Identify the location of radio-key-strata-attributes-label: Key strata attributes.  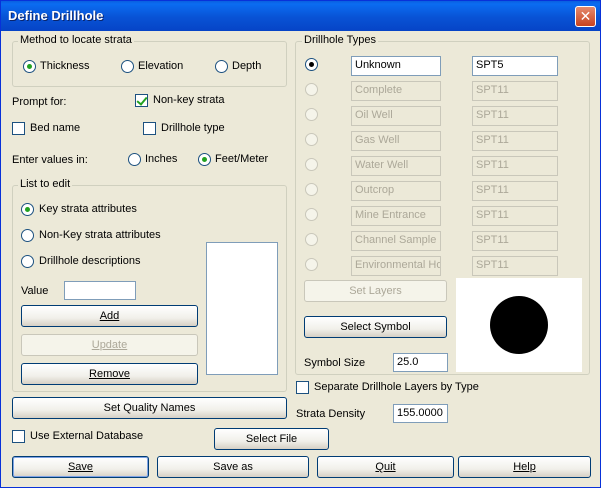
(88, 209).